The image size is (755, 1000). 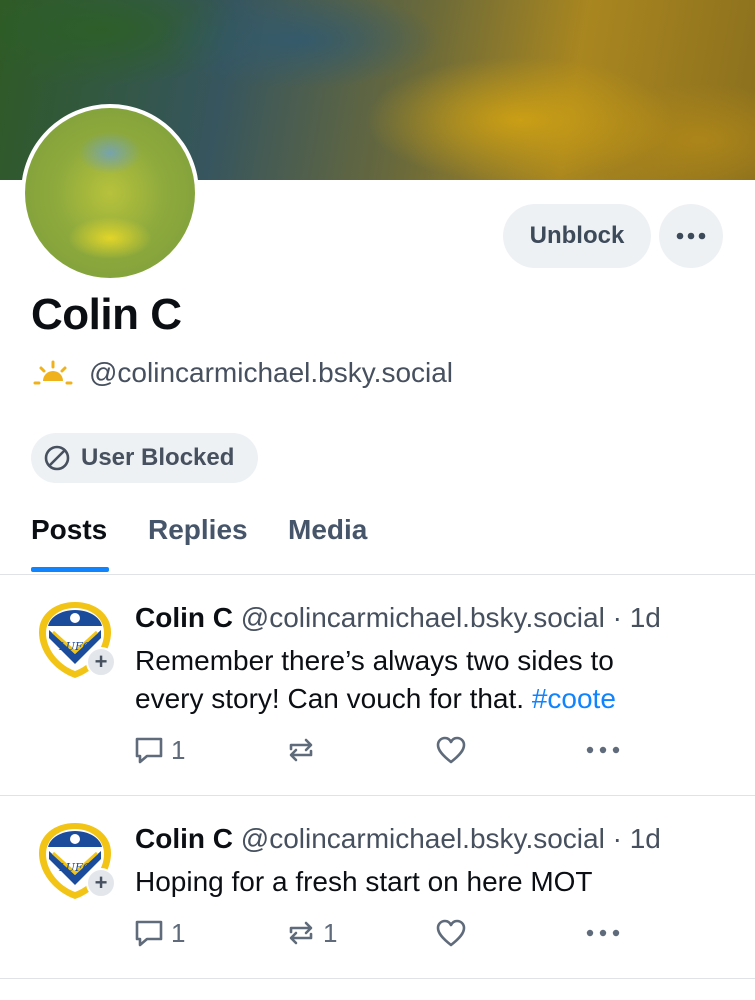 What do you see at coordinates (198, 530) in the screenshot?
I see `tab-replies: Replies` at bounding box center [198, 530].